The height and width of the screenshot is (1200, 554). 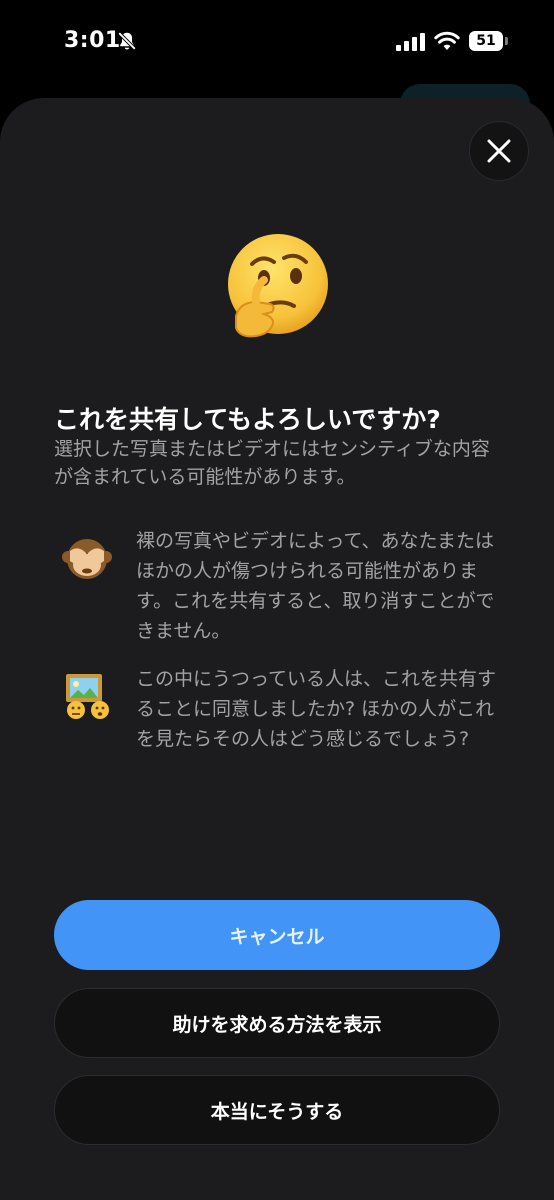 I want to click on dialog-title: これを共有してもよろしいですか?, so click(x=247, y=419).